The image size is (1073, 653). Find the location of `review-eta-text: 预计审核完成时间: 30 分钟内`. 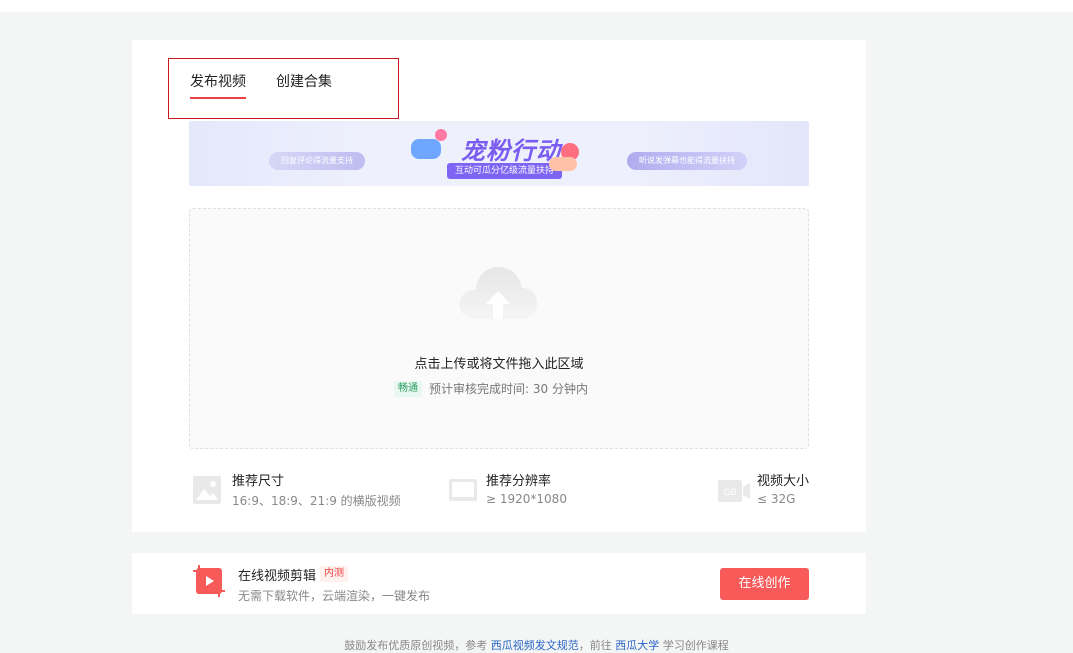

review-eta-text: 预计审核完成时间: 30 分钟内 is located at coordinates (508, 389).